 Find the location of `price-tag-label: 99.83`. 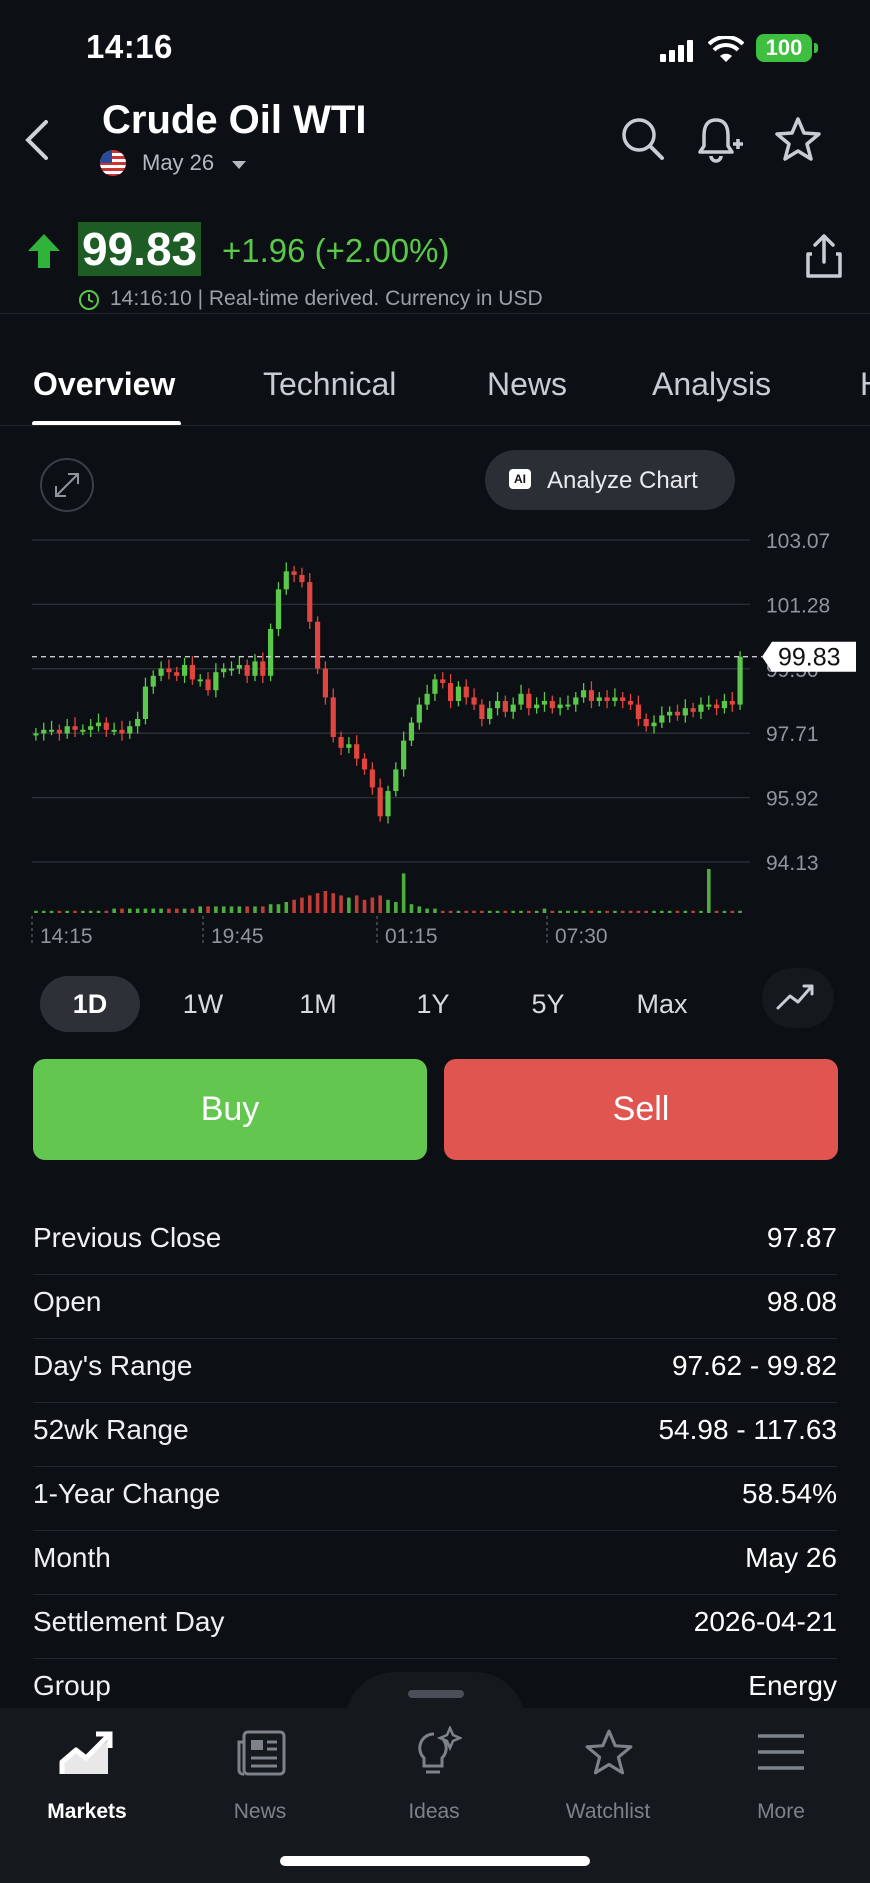

price-tag-label: 99.83 is located at coordinates (809, 658).